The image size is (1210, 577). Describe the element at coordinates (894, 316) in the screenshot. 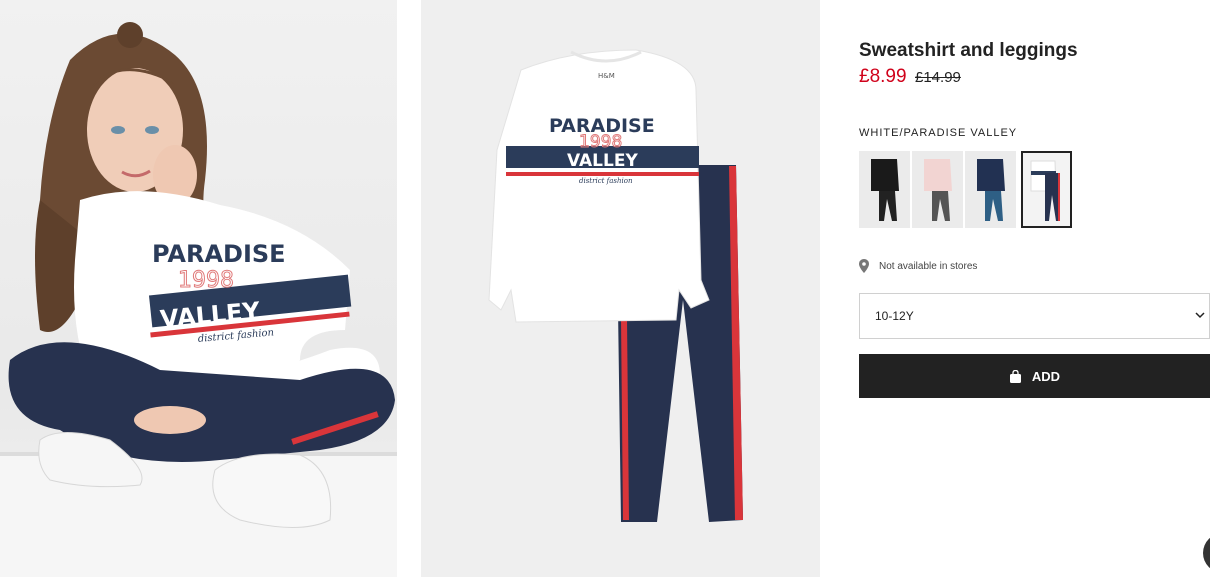

I see `size-select-value: 10-12Y` at that location.